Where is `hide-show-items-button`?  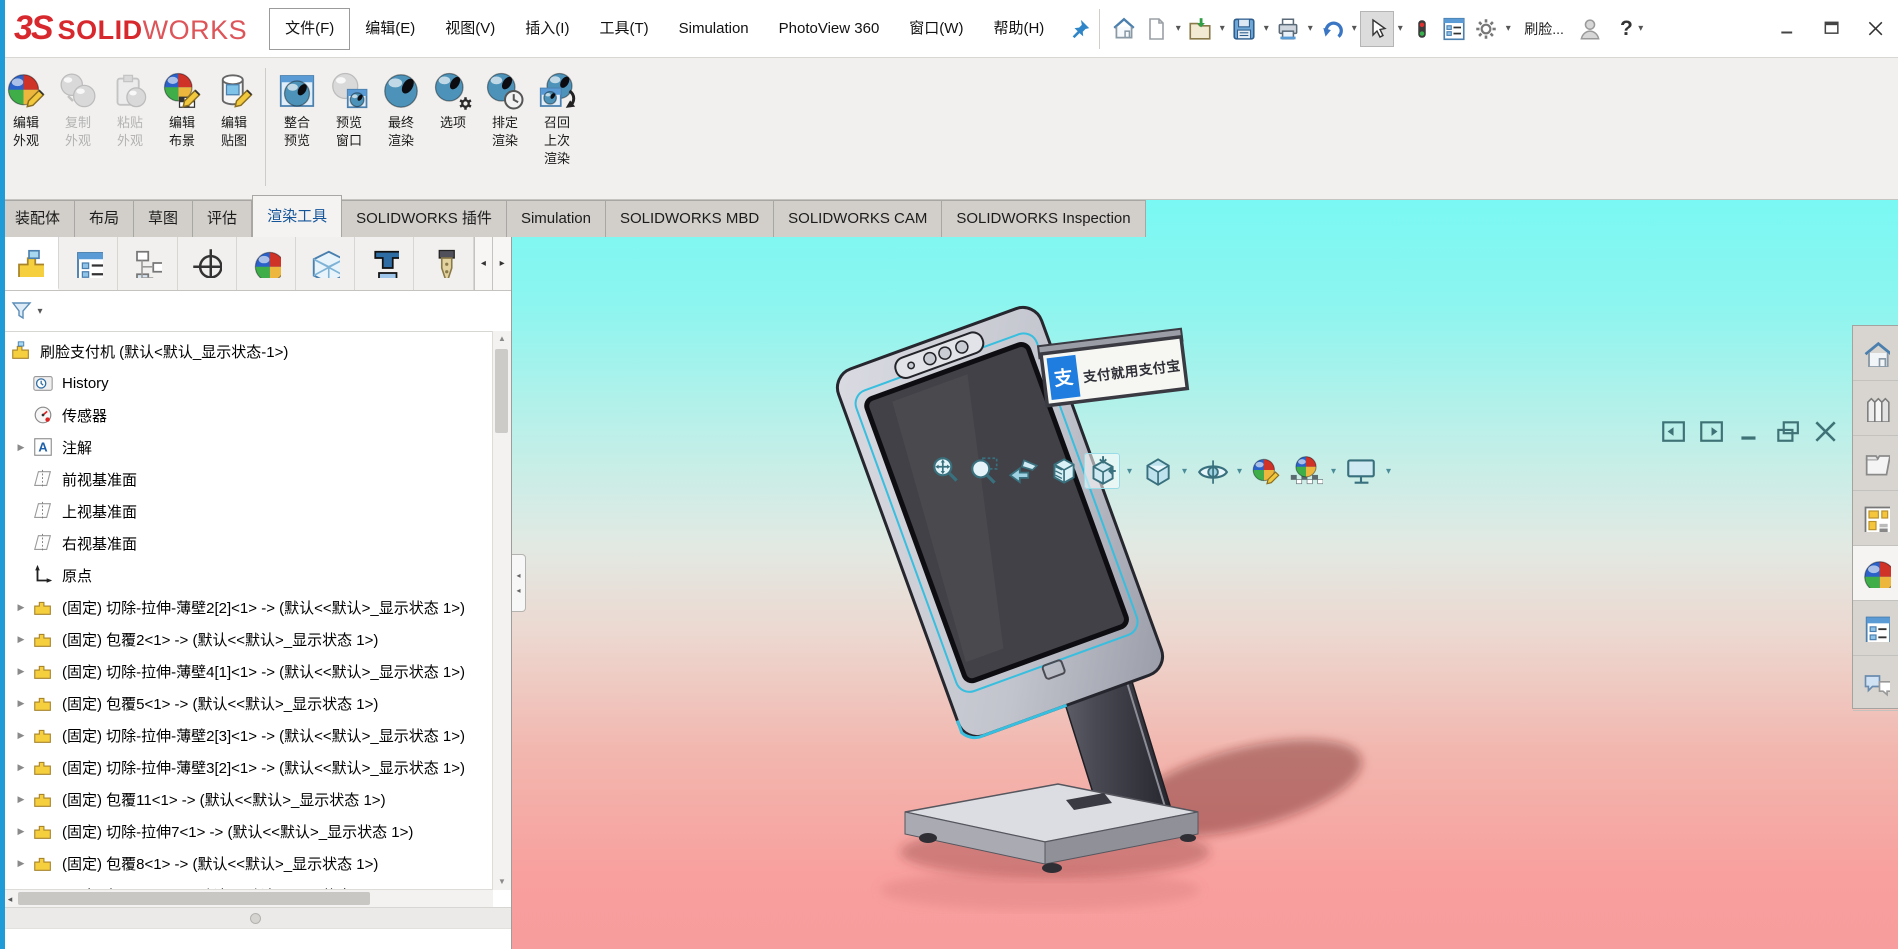 hide-show-items-button is located at coordinates (1212, 471).